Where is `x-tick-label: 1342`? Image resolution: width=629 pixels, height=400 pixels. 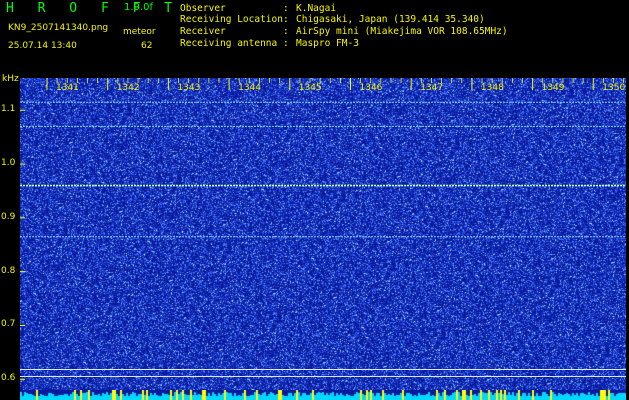 x-tick-label: 1342 is located at coordinates (128, 88).